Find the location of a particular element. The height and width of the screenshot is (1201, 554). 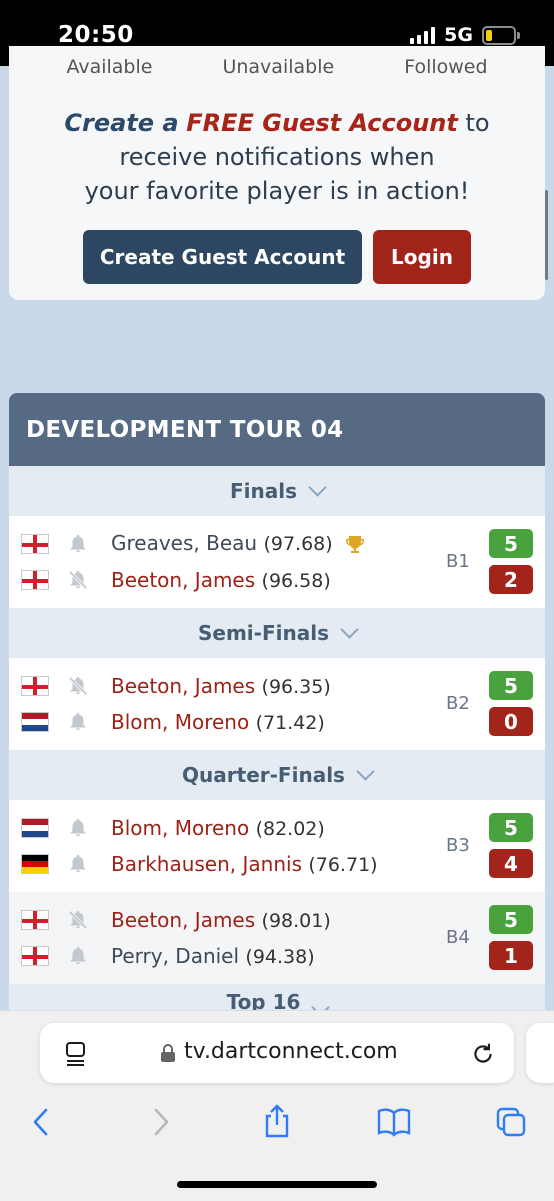

player-average: (94.38) is located at coordinates (280, 957).